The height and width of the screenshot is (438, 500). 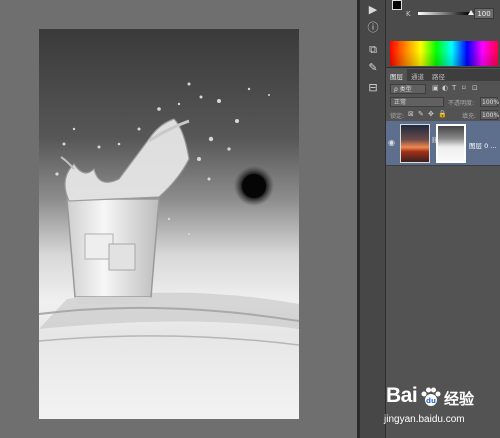 What do you see at coordinates (455, 88) in the screenshot?
I see `type-filter-icon: T` at bounding box center [455, 88].